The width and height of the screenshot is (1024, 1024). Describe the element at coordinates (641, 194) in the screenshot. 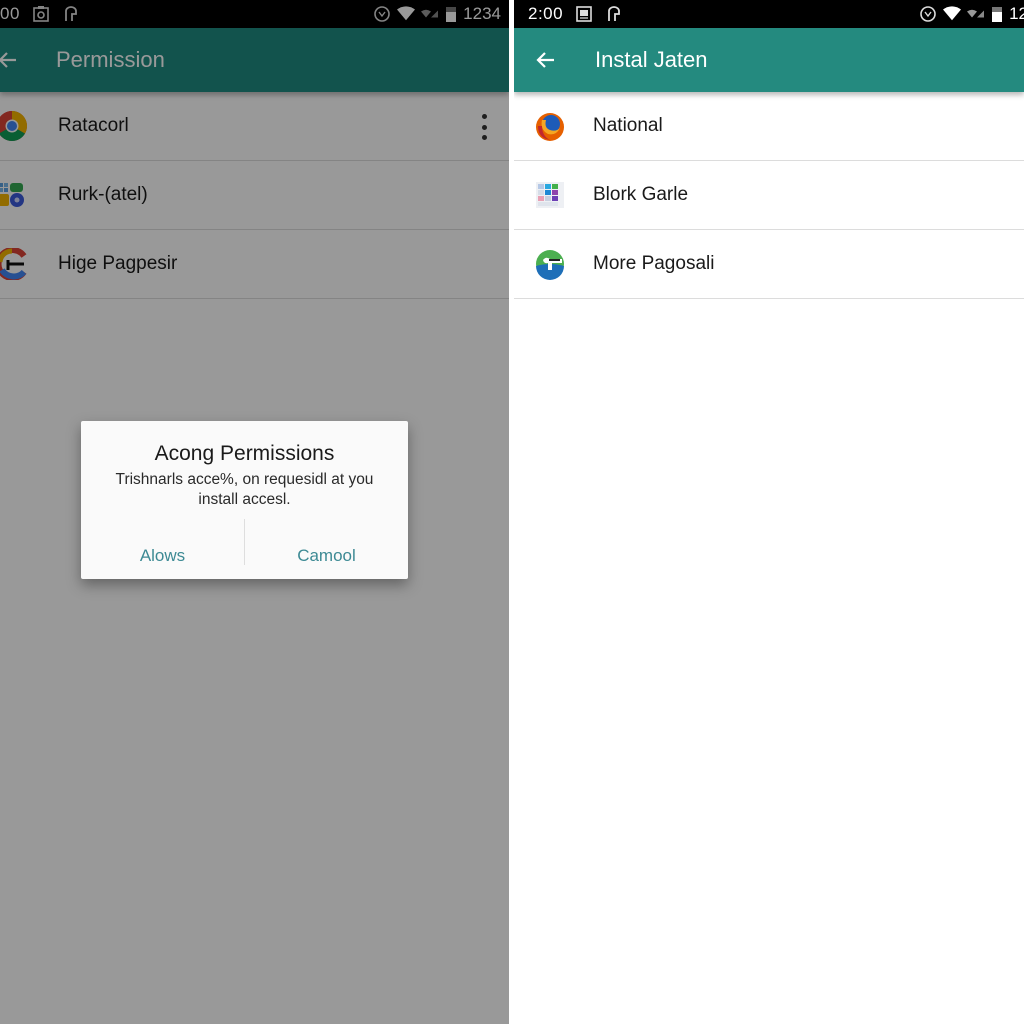

I see `list-item-label: Blork Garle` at that location.